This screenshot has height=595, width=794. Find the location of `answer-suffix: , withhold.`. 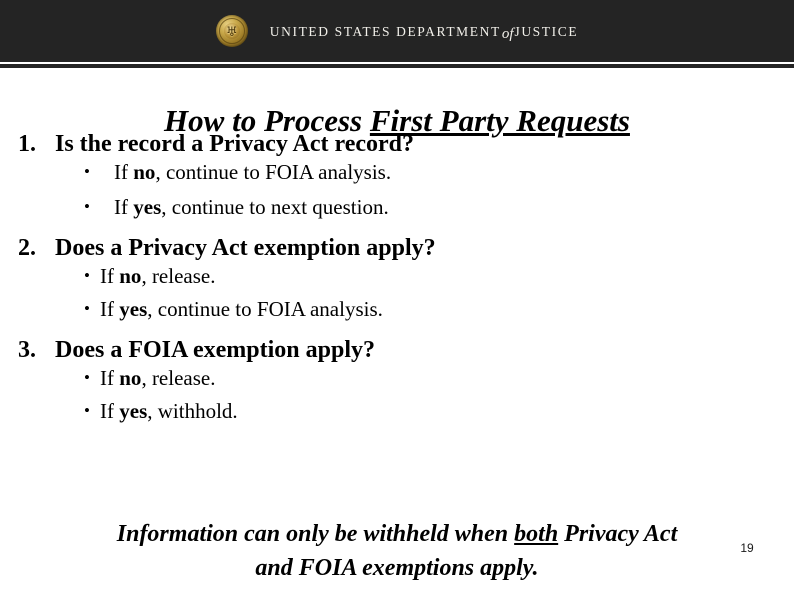

answer-suffix: , withhold. is located at coordinates (192, 411).